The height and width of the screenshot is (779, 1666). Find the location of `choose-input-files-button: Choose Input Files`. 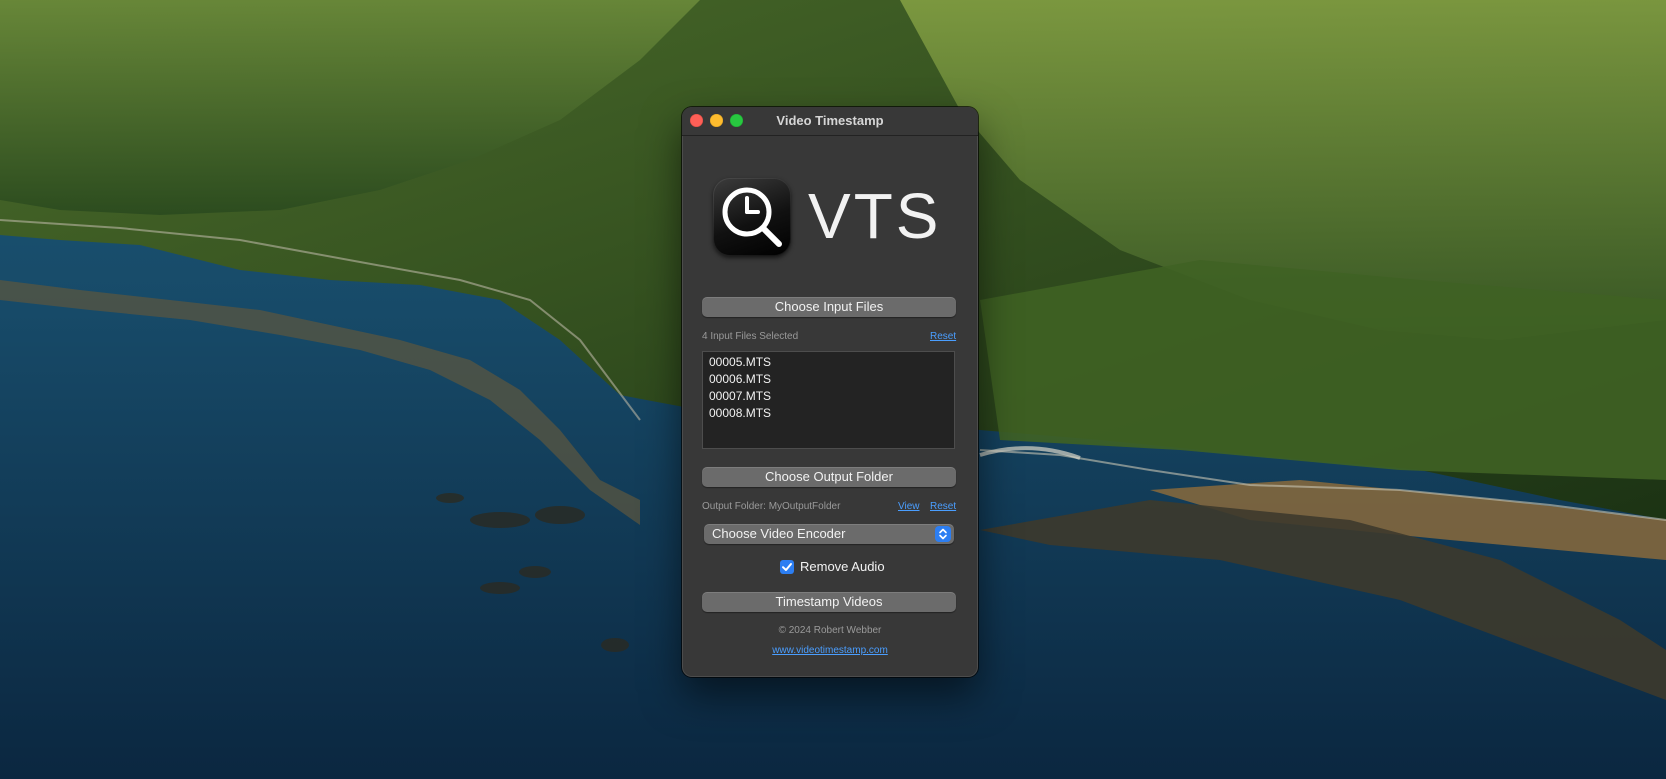

choose-input-files-button: Choose Input Files is located at coordinates (829, 307).